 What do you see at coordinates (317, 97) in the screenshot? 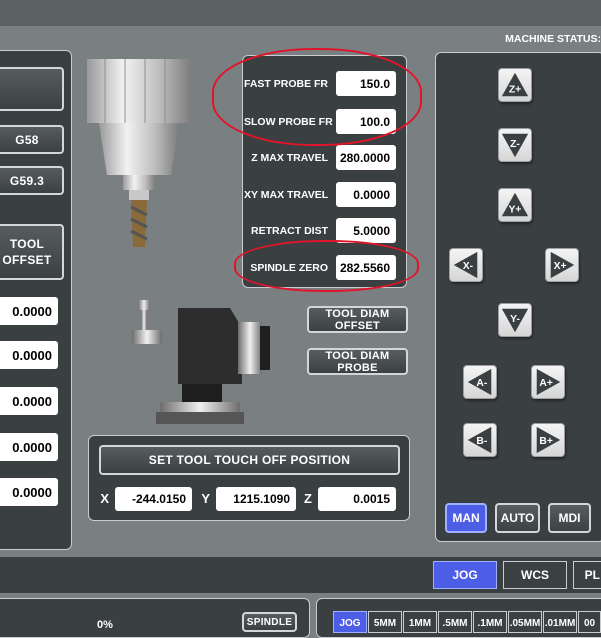
I see `annotation-circle-probe` at bounding box center [317, 97].